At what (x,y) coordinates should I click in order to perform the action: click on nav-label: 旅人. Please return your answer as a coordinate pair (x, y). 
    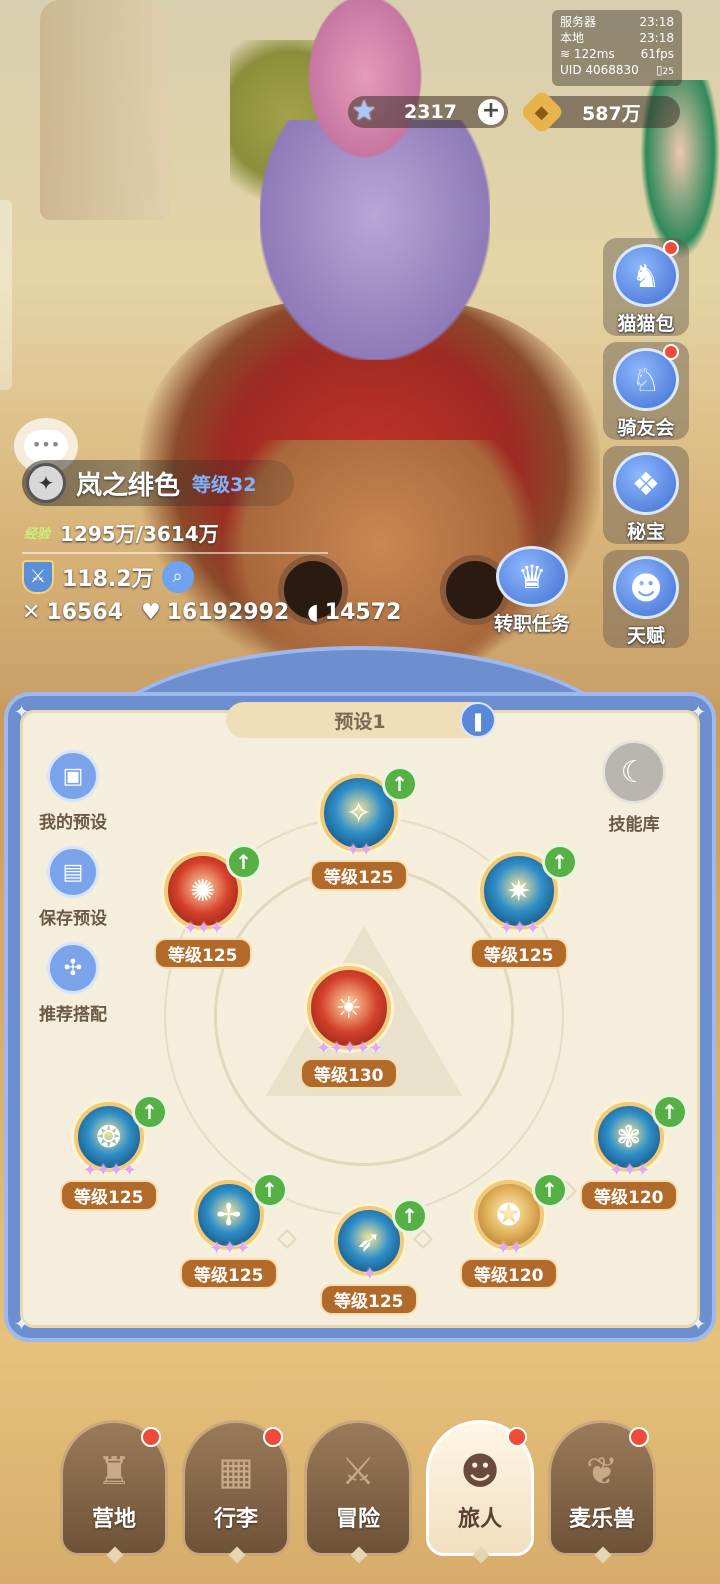
    Looking at the image, I should click on (479, 1519).